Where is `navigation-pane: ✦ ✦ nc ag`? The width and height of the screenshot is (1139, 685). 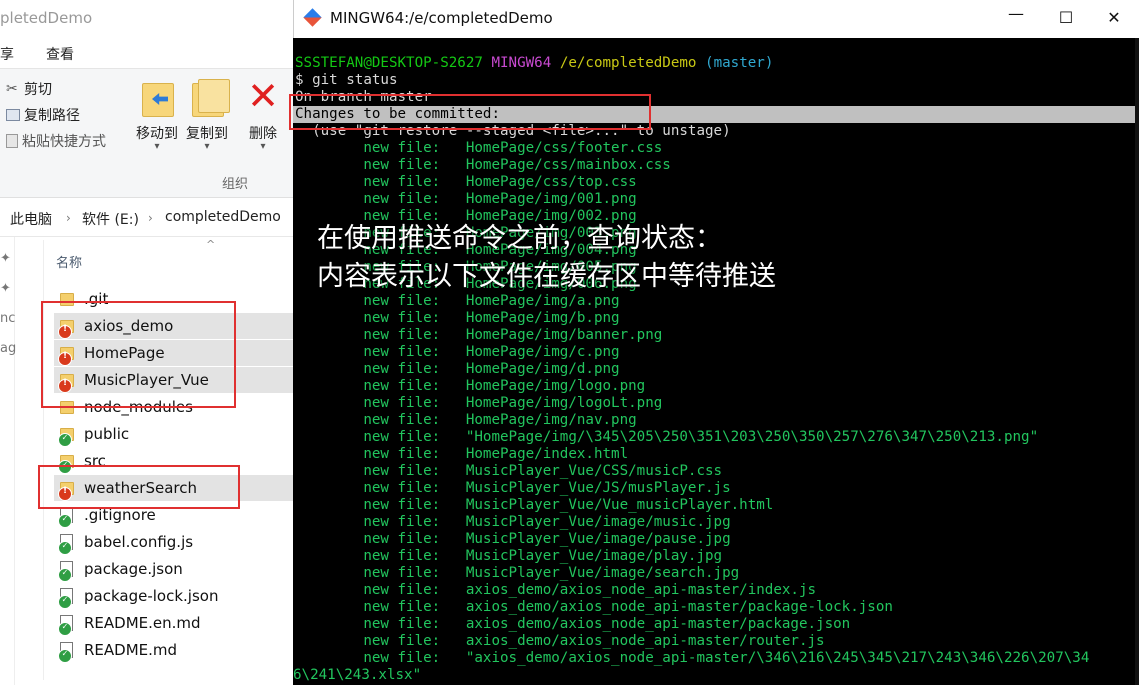
navigation-pane: ✦ ✦ nc ag is located at coordinates (8, 461).